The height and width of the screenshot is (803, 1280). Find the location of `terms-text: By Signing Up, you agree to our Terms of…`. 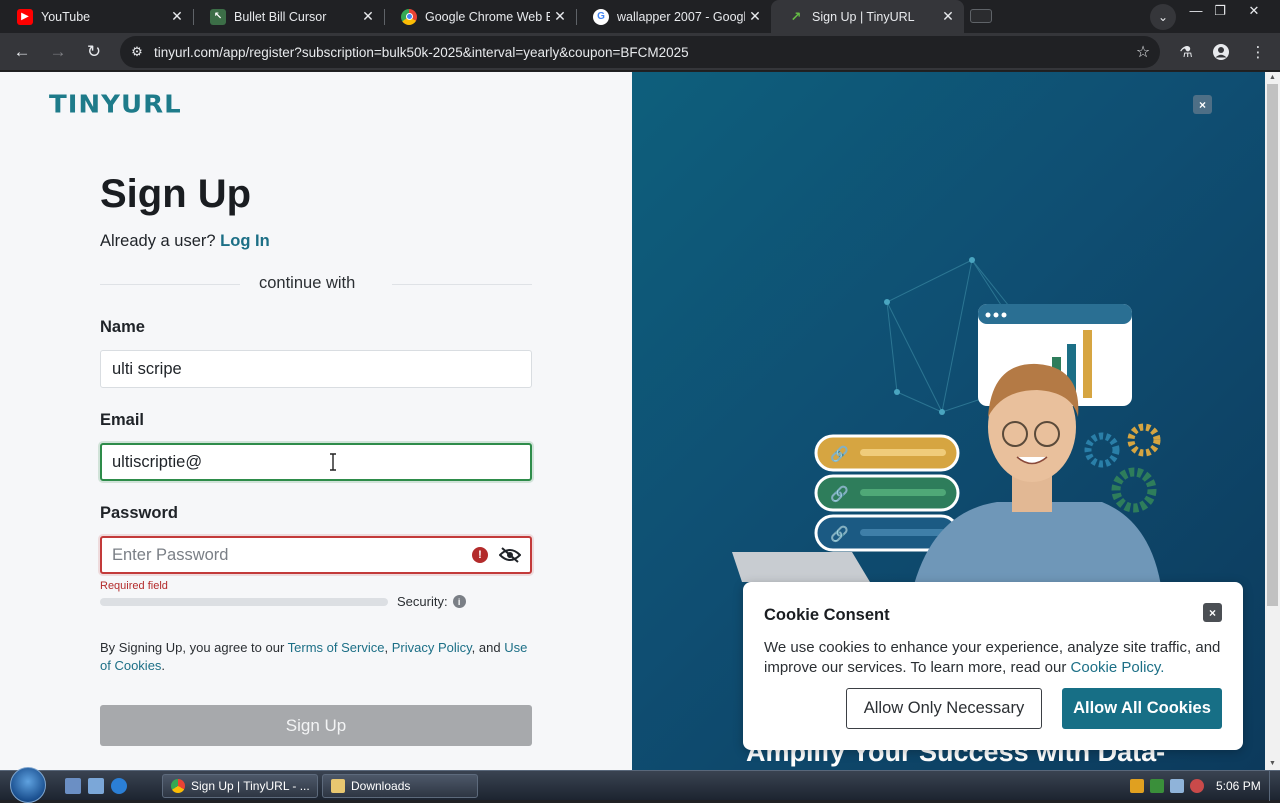

terms-text: By Signing Up, you agree to our Terms of… is located at coordinates (314, 656).